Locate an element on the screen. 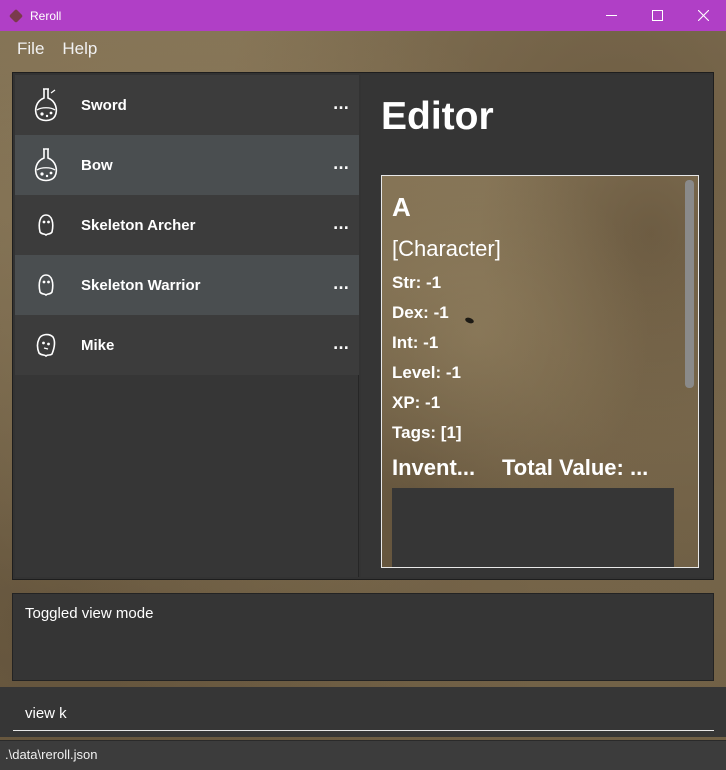 This screenshot has height=770, width=726. status-bar: .\data\reroll.json is located at coordinates (363, 755).